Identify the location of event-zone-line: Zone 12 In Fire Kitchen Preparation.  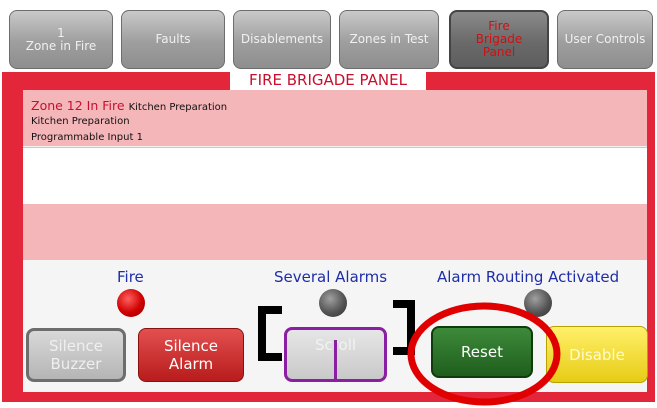
(129, 105).